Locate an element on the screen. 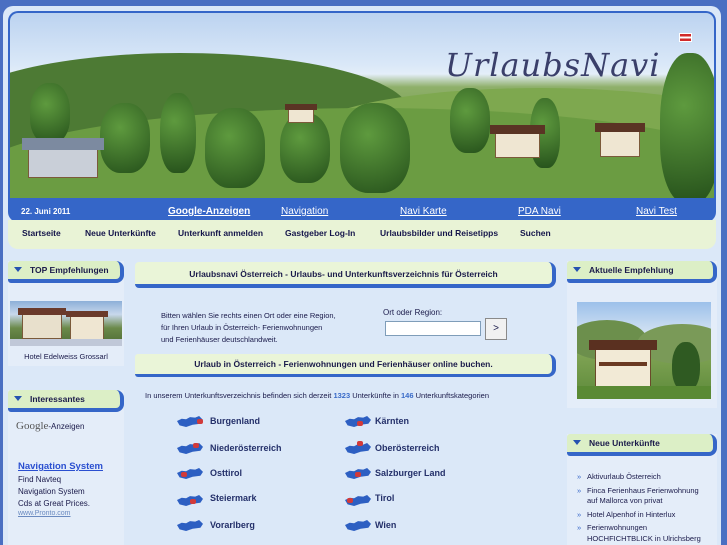 This screenshot has height=545, width=727. navi-test-link: Navi Test is located at coordinates (656, 211).